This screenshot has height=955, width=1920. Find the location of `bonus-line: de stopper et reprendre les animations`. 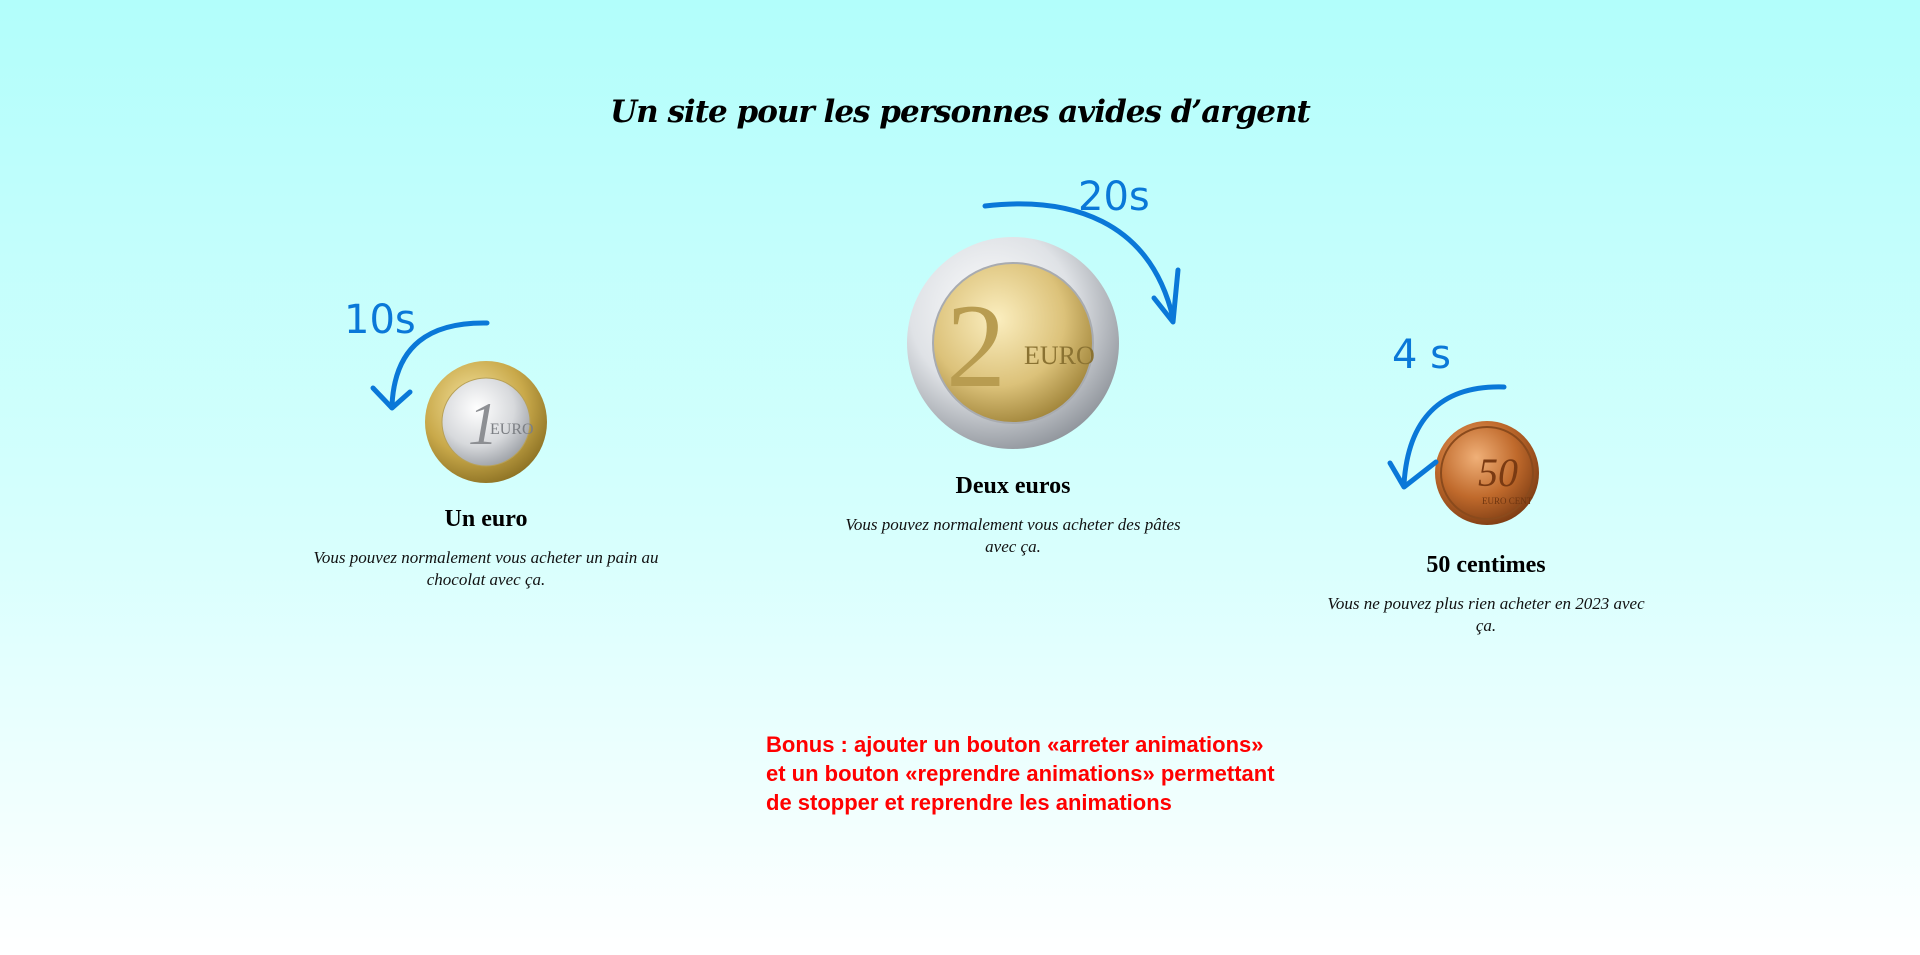

bonus-line: de stopper et reprendre les animations is located at coordinates (969, 802).